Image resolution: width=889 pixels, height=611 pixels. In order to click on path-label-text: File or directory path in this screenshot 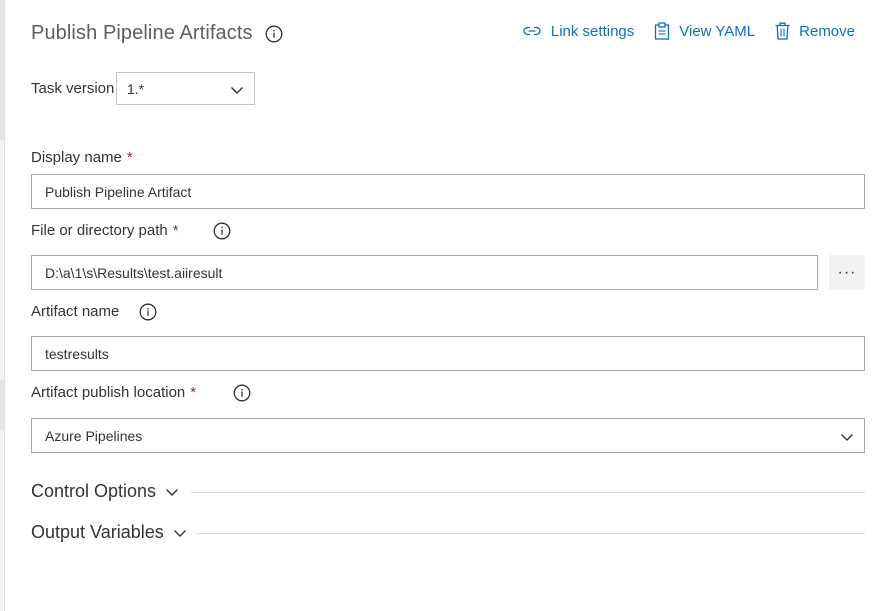, I will do `click(99, 230)`.